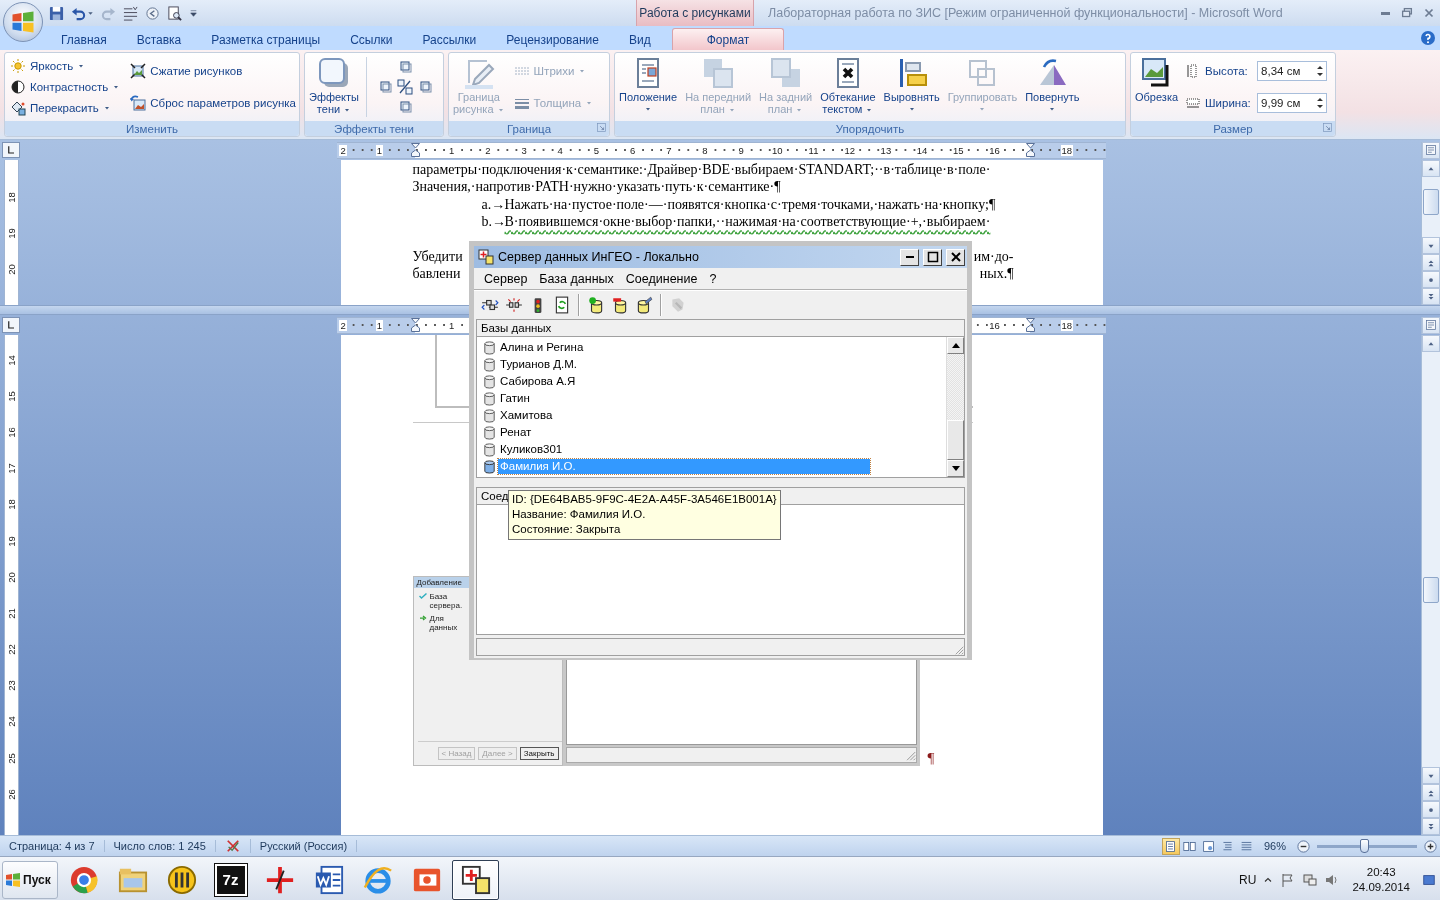 The height and width of the screenshot is (900, 1440). I want to click on shadow-toggle-button, so click(405, 87).